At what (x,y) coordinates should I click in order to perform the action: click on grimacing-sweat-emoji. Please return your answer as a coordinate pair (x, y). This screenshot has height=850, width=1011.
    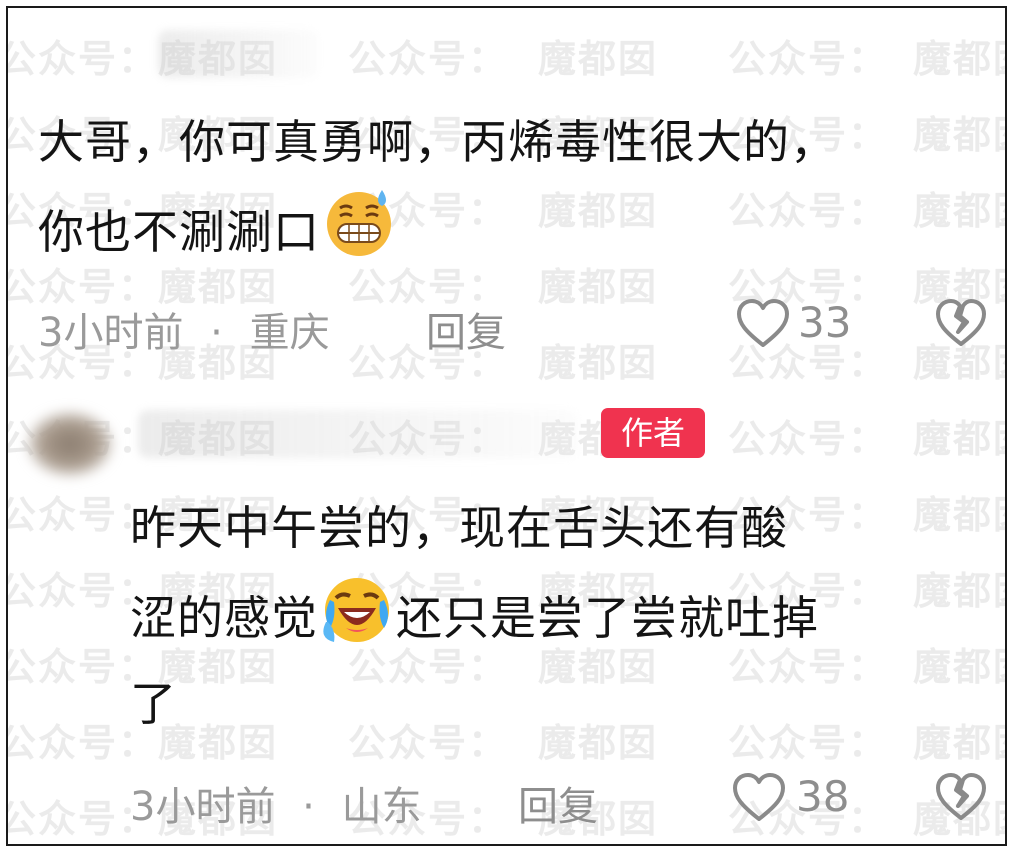
    Looking at the image, I should click on (359, 237).